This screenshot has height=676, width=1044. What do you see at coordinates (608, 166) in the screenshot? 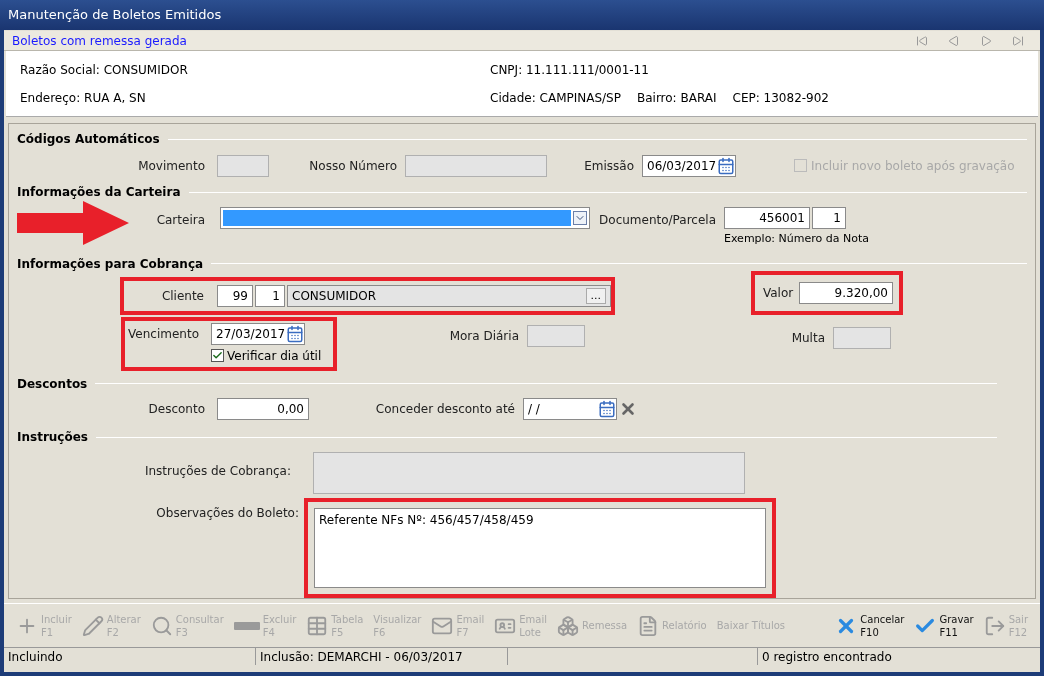
I see `field-label: Emissão` at bounding box center [608, 166].